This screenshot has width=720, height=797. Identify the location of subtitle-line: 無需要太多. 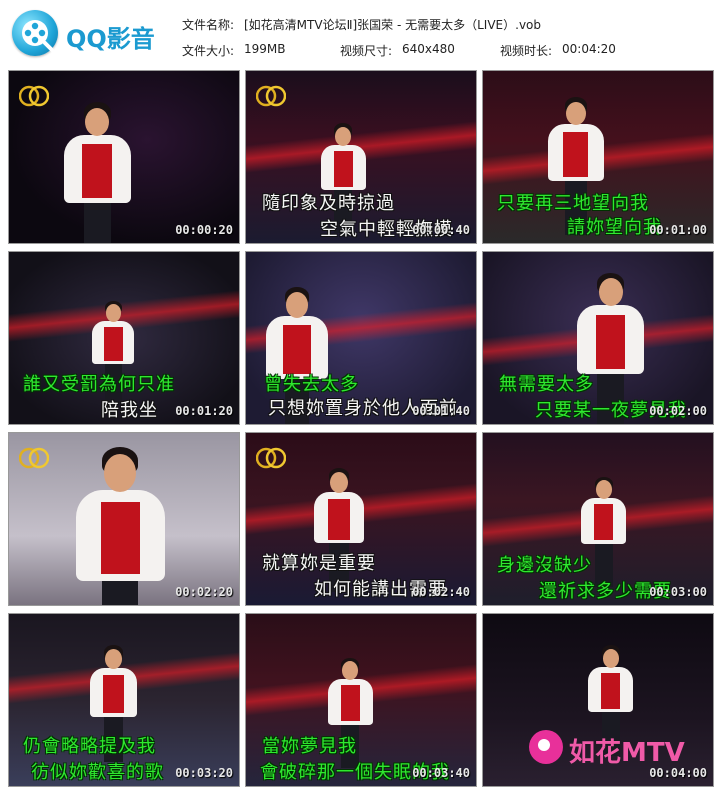
(546, 384).